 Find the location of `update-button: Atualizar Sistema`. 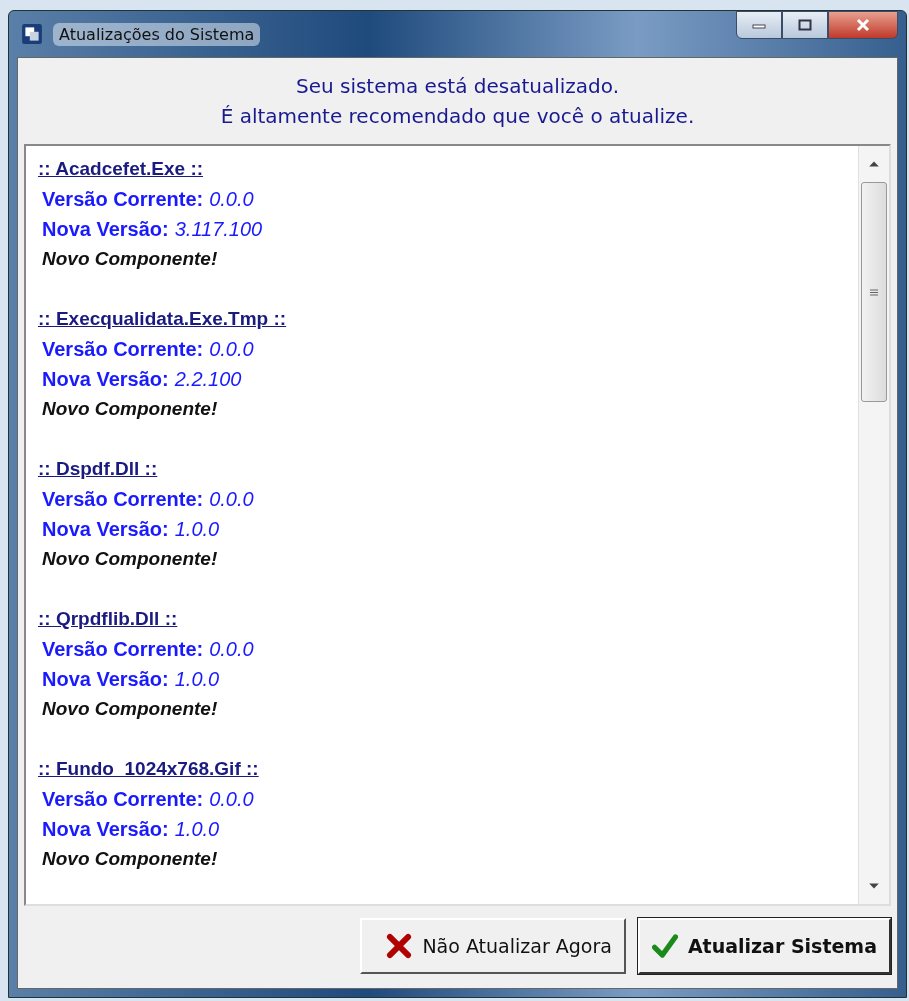

update-button: Atualizar Sistema is located at coordinates (764, 946).